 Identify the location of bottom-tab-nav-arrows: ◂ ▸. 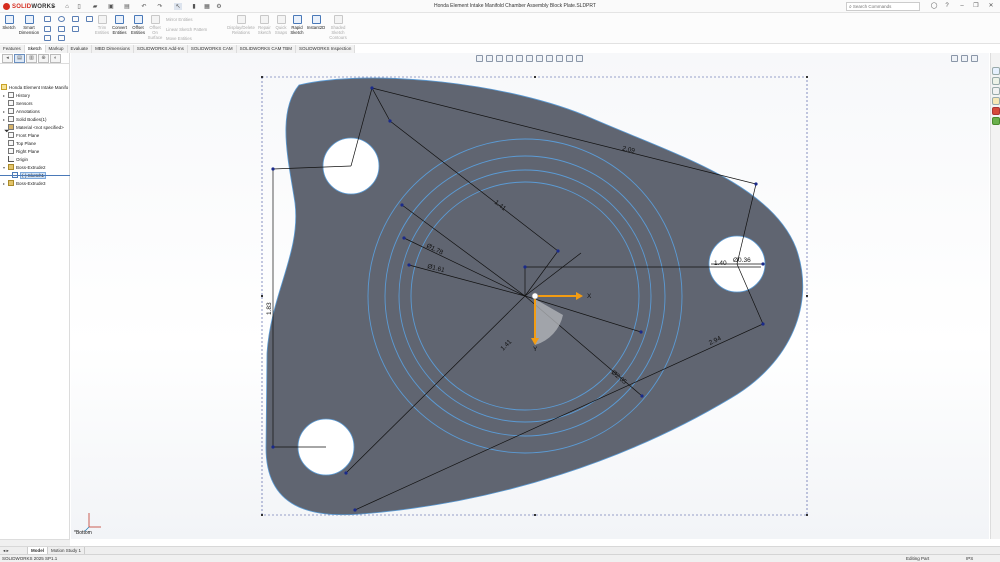
(14, 550).